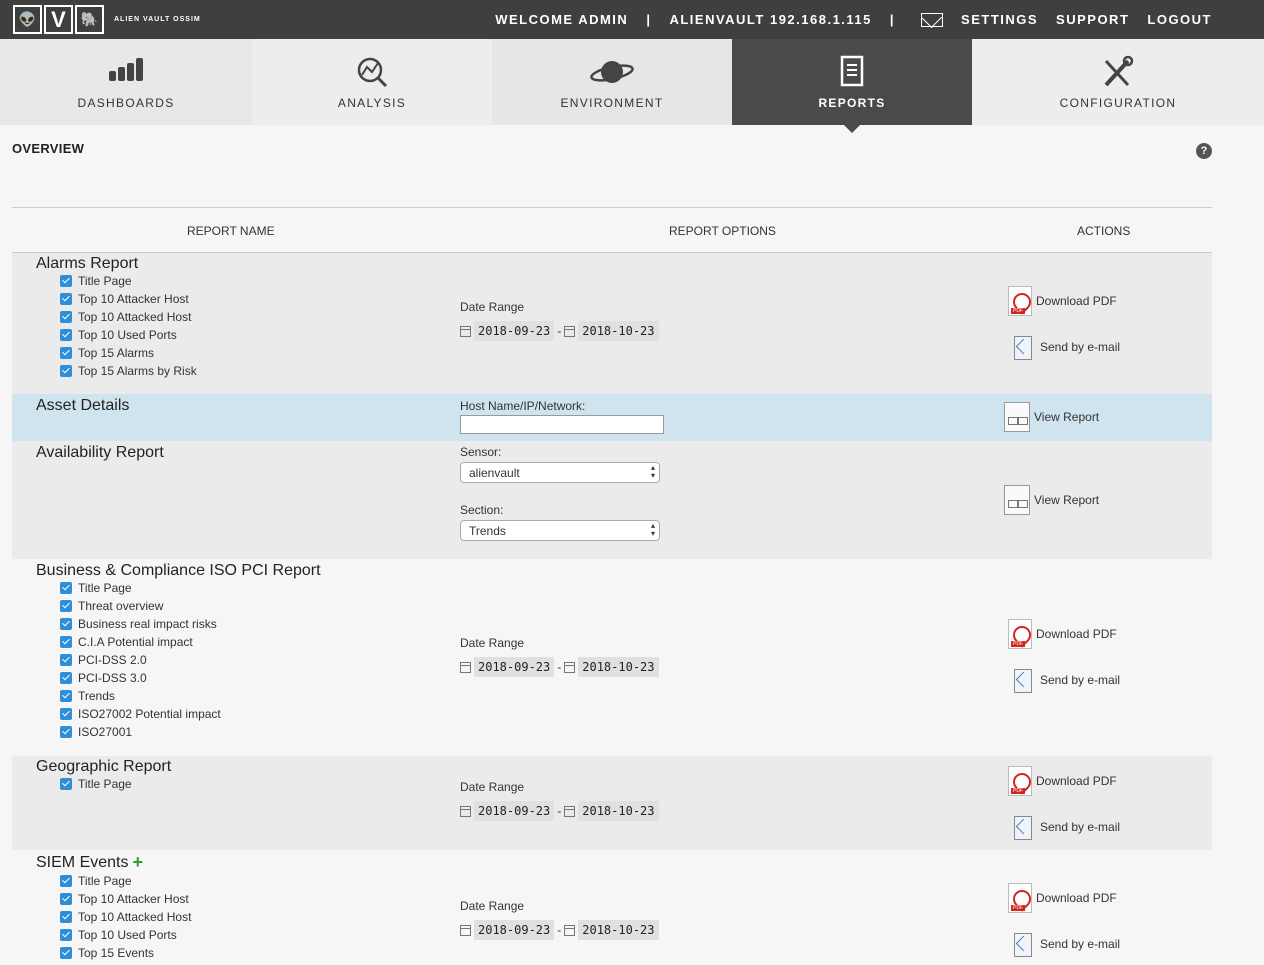 This screenshot has width=1264, height=965. What do you see at coordinates (852, 71) in the screenshot?
I see `document-icon` at bounding box center [852, 71].